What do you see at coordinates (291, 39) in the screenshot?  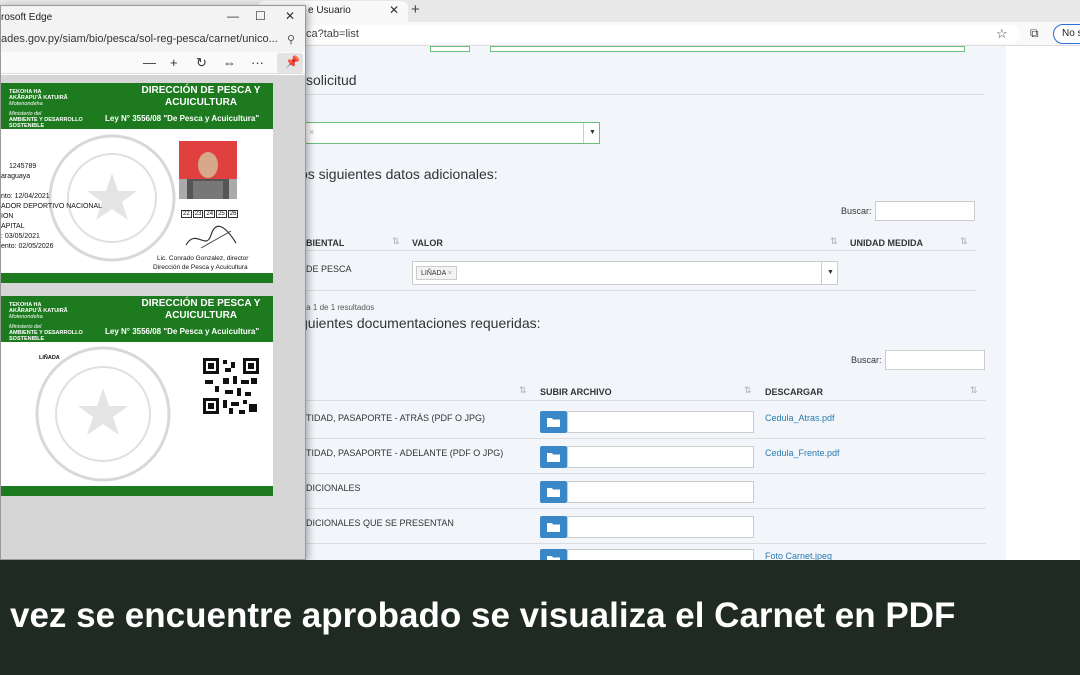 I see `zoom-icon: ⚲` at bounding box center [291, 39].